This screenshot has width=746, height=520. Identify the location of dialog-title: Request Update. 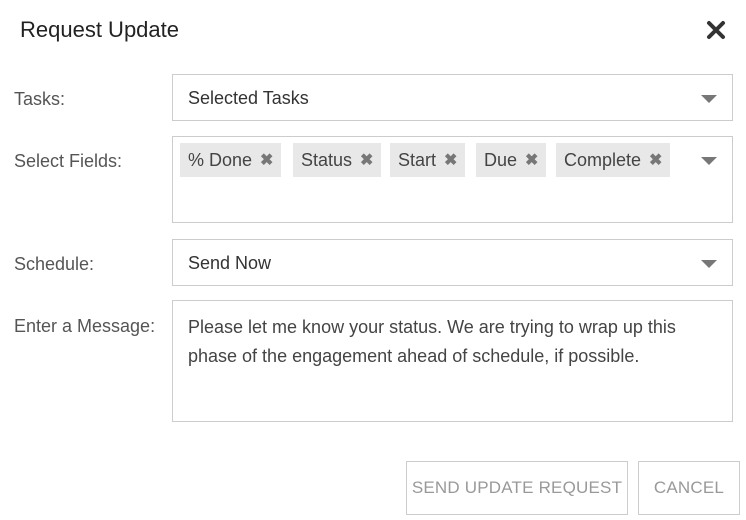
(99, 29).